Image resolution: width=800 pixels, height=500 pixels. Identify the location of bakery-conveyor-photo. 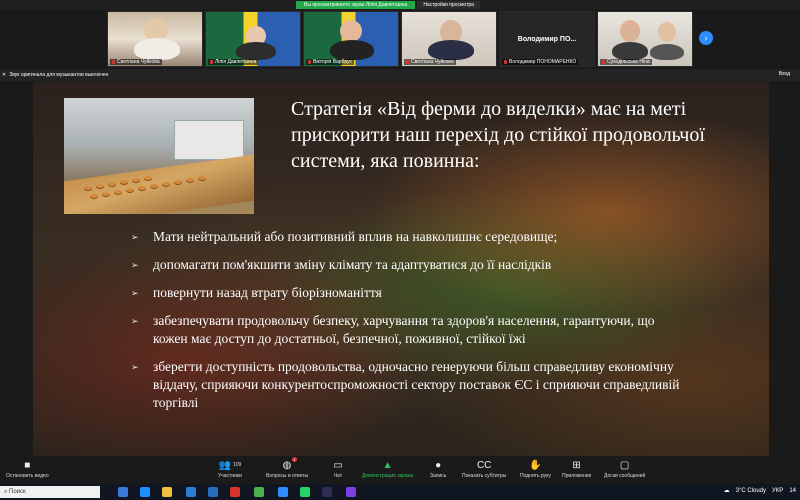
(159, 156).